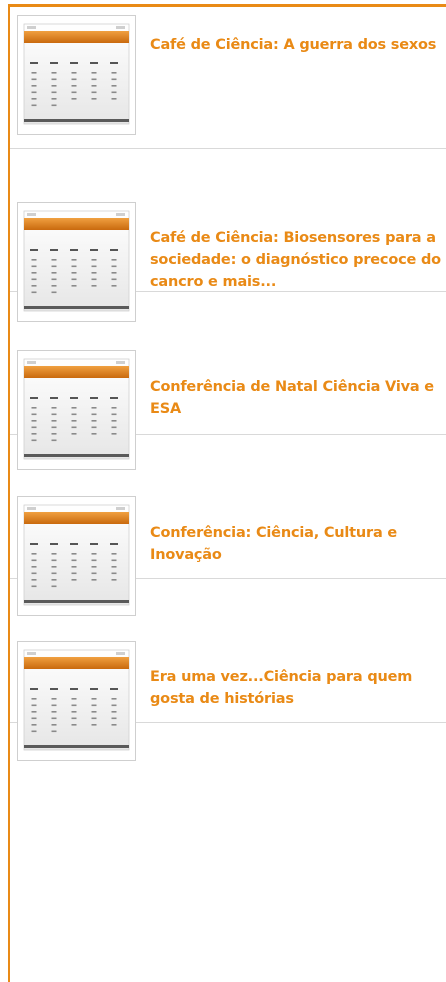 The height and width of the screenshot is (982, 446). What do you see at coordinates (298, 398) in the screenshot?
I see `event-title-link: Conferência de Natal Ciência Viva e ESA` at bounding box center [298, 398].